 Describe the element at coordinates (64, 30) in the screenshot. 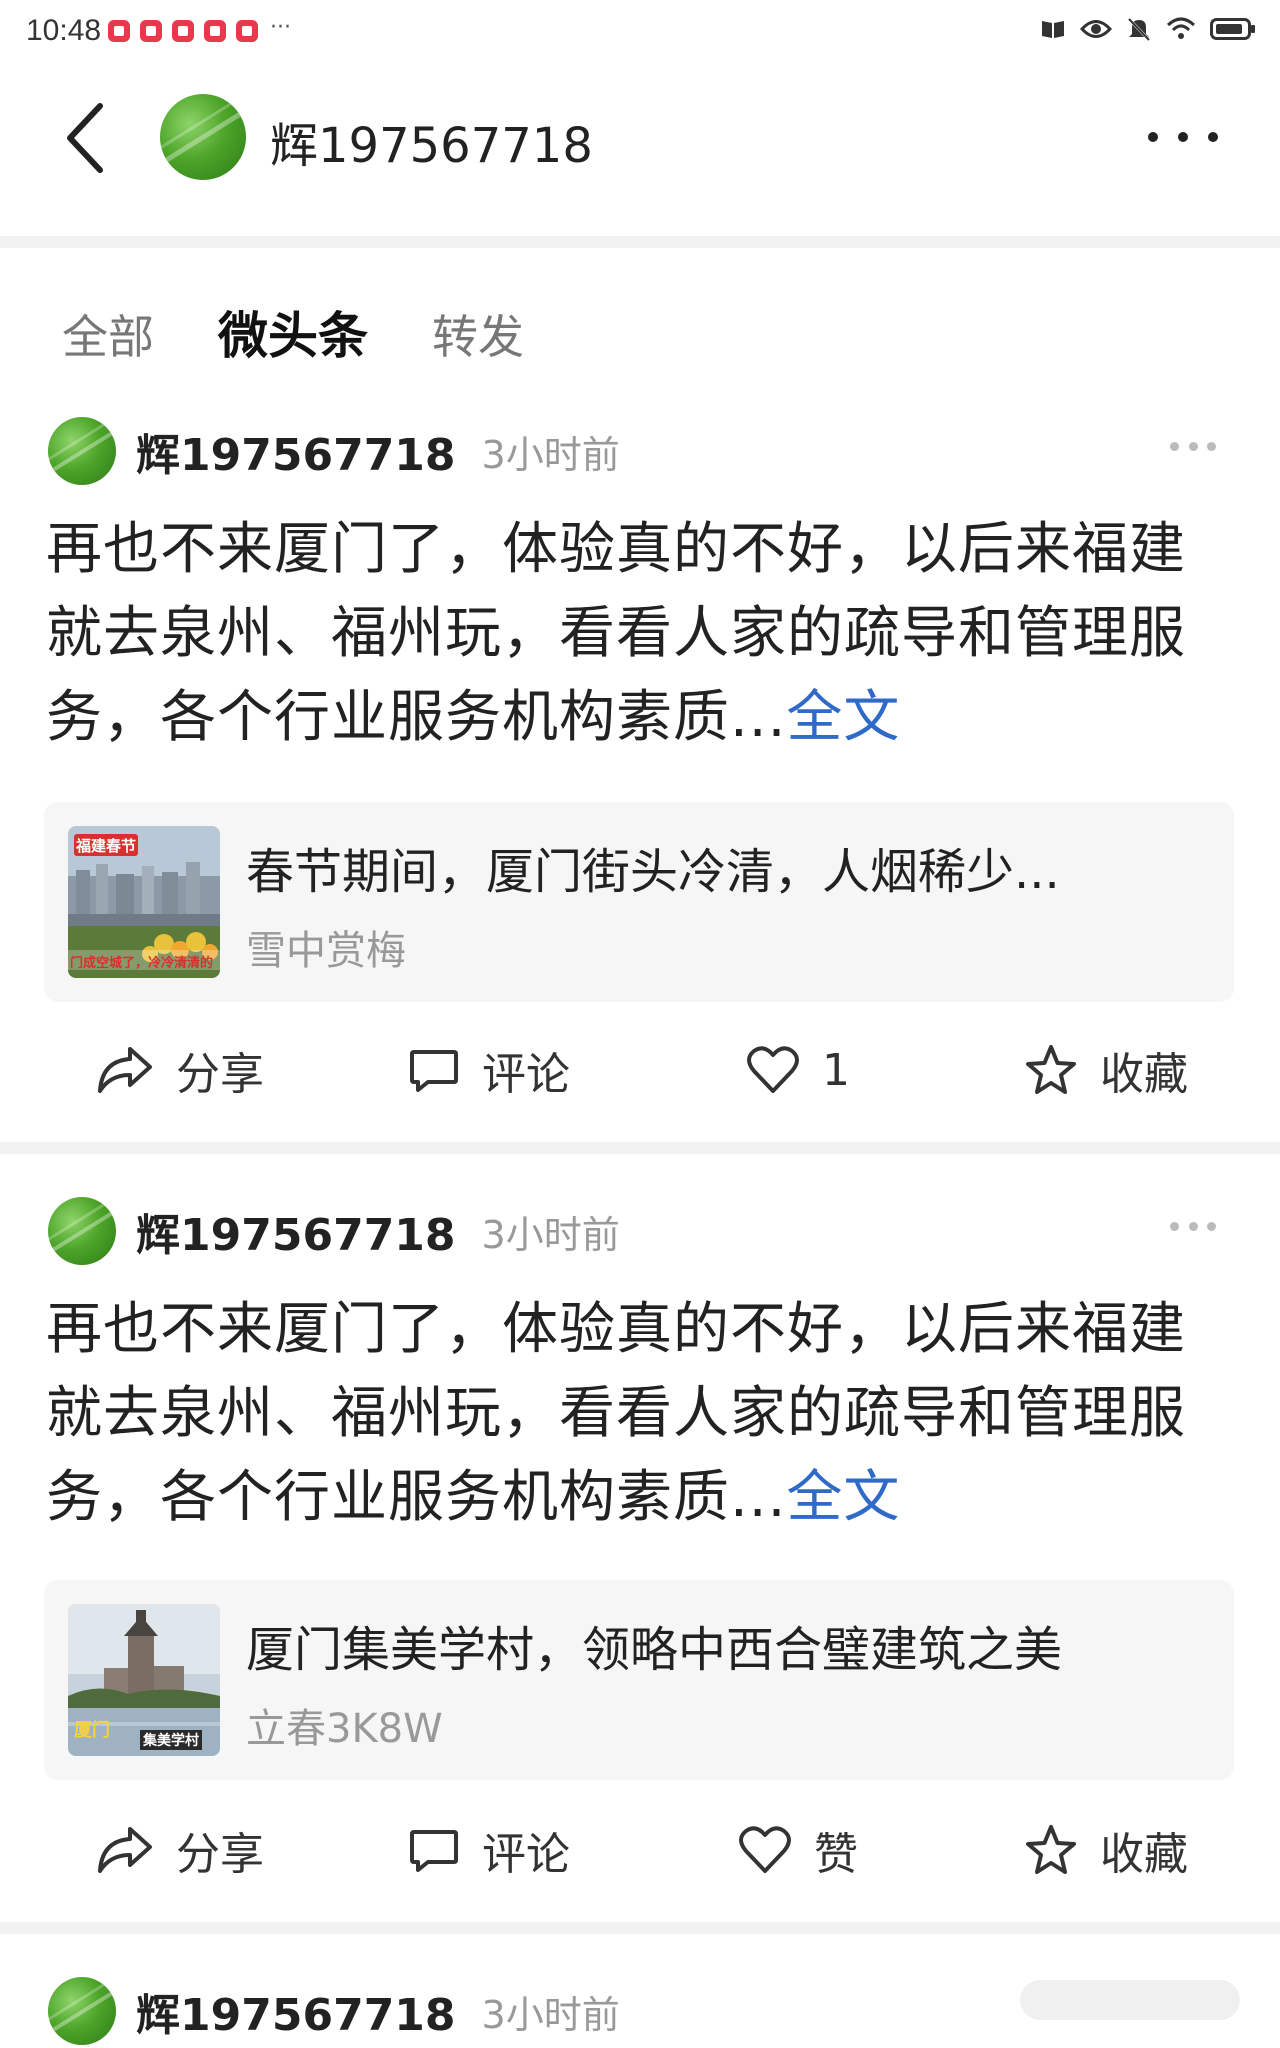

I see `clock: 10:48` at that location.